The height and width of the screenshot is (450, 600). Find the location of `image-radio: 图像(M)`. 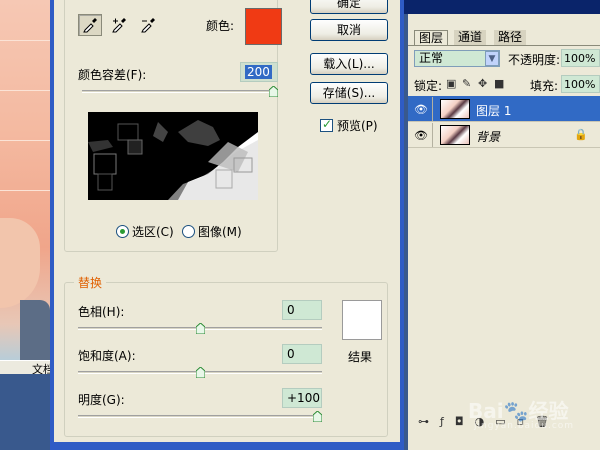

image-radio: 图像(M) is located at coordinates (212, 231).